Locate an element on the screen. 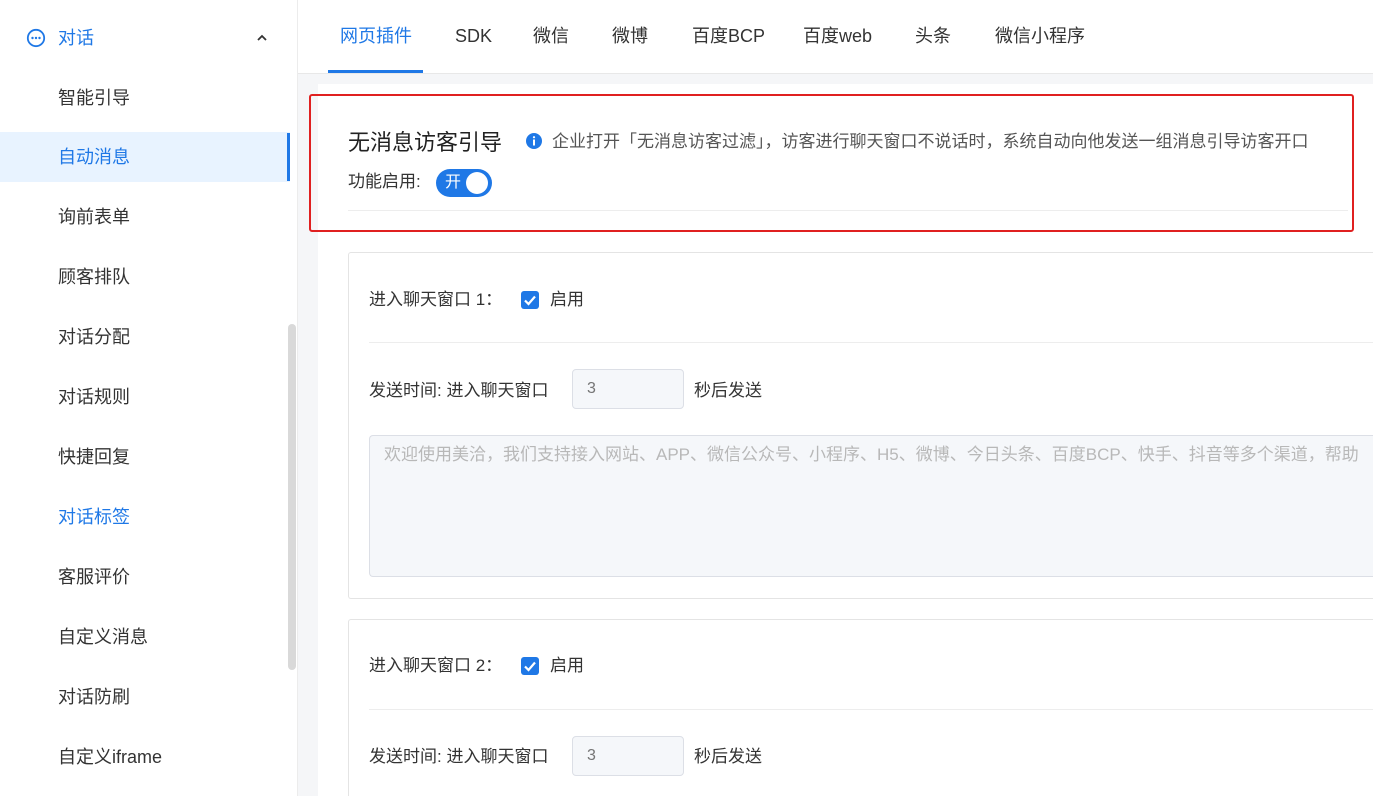 This screenshot has width=1373, height=796. tab-wechat: 微信 is located at coordinates (551, 37).